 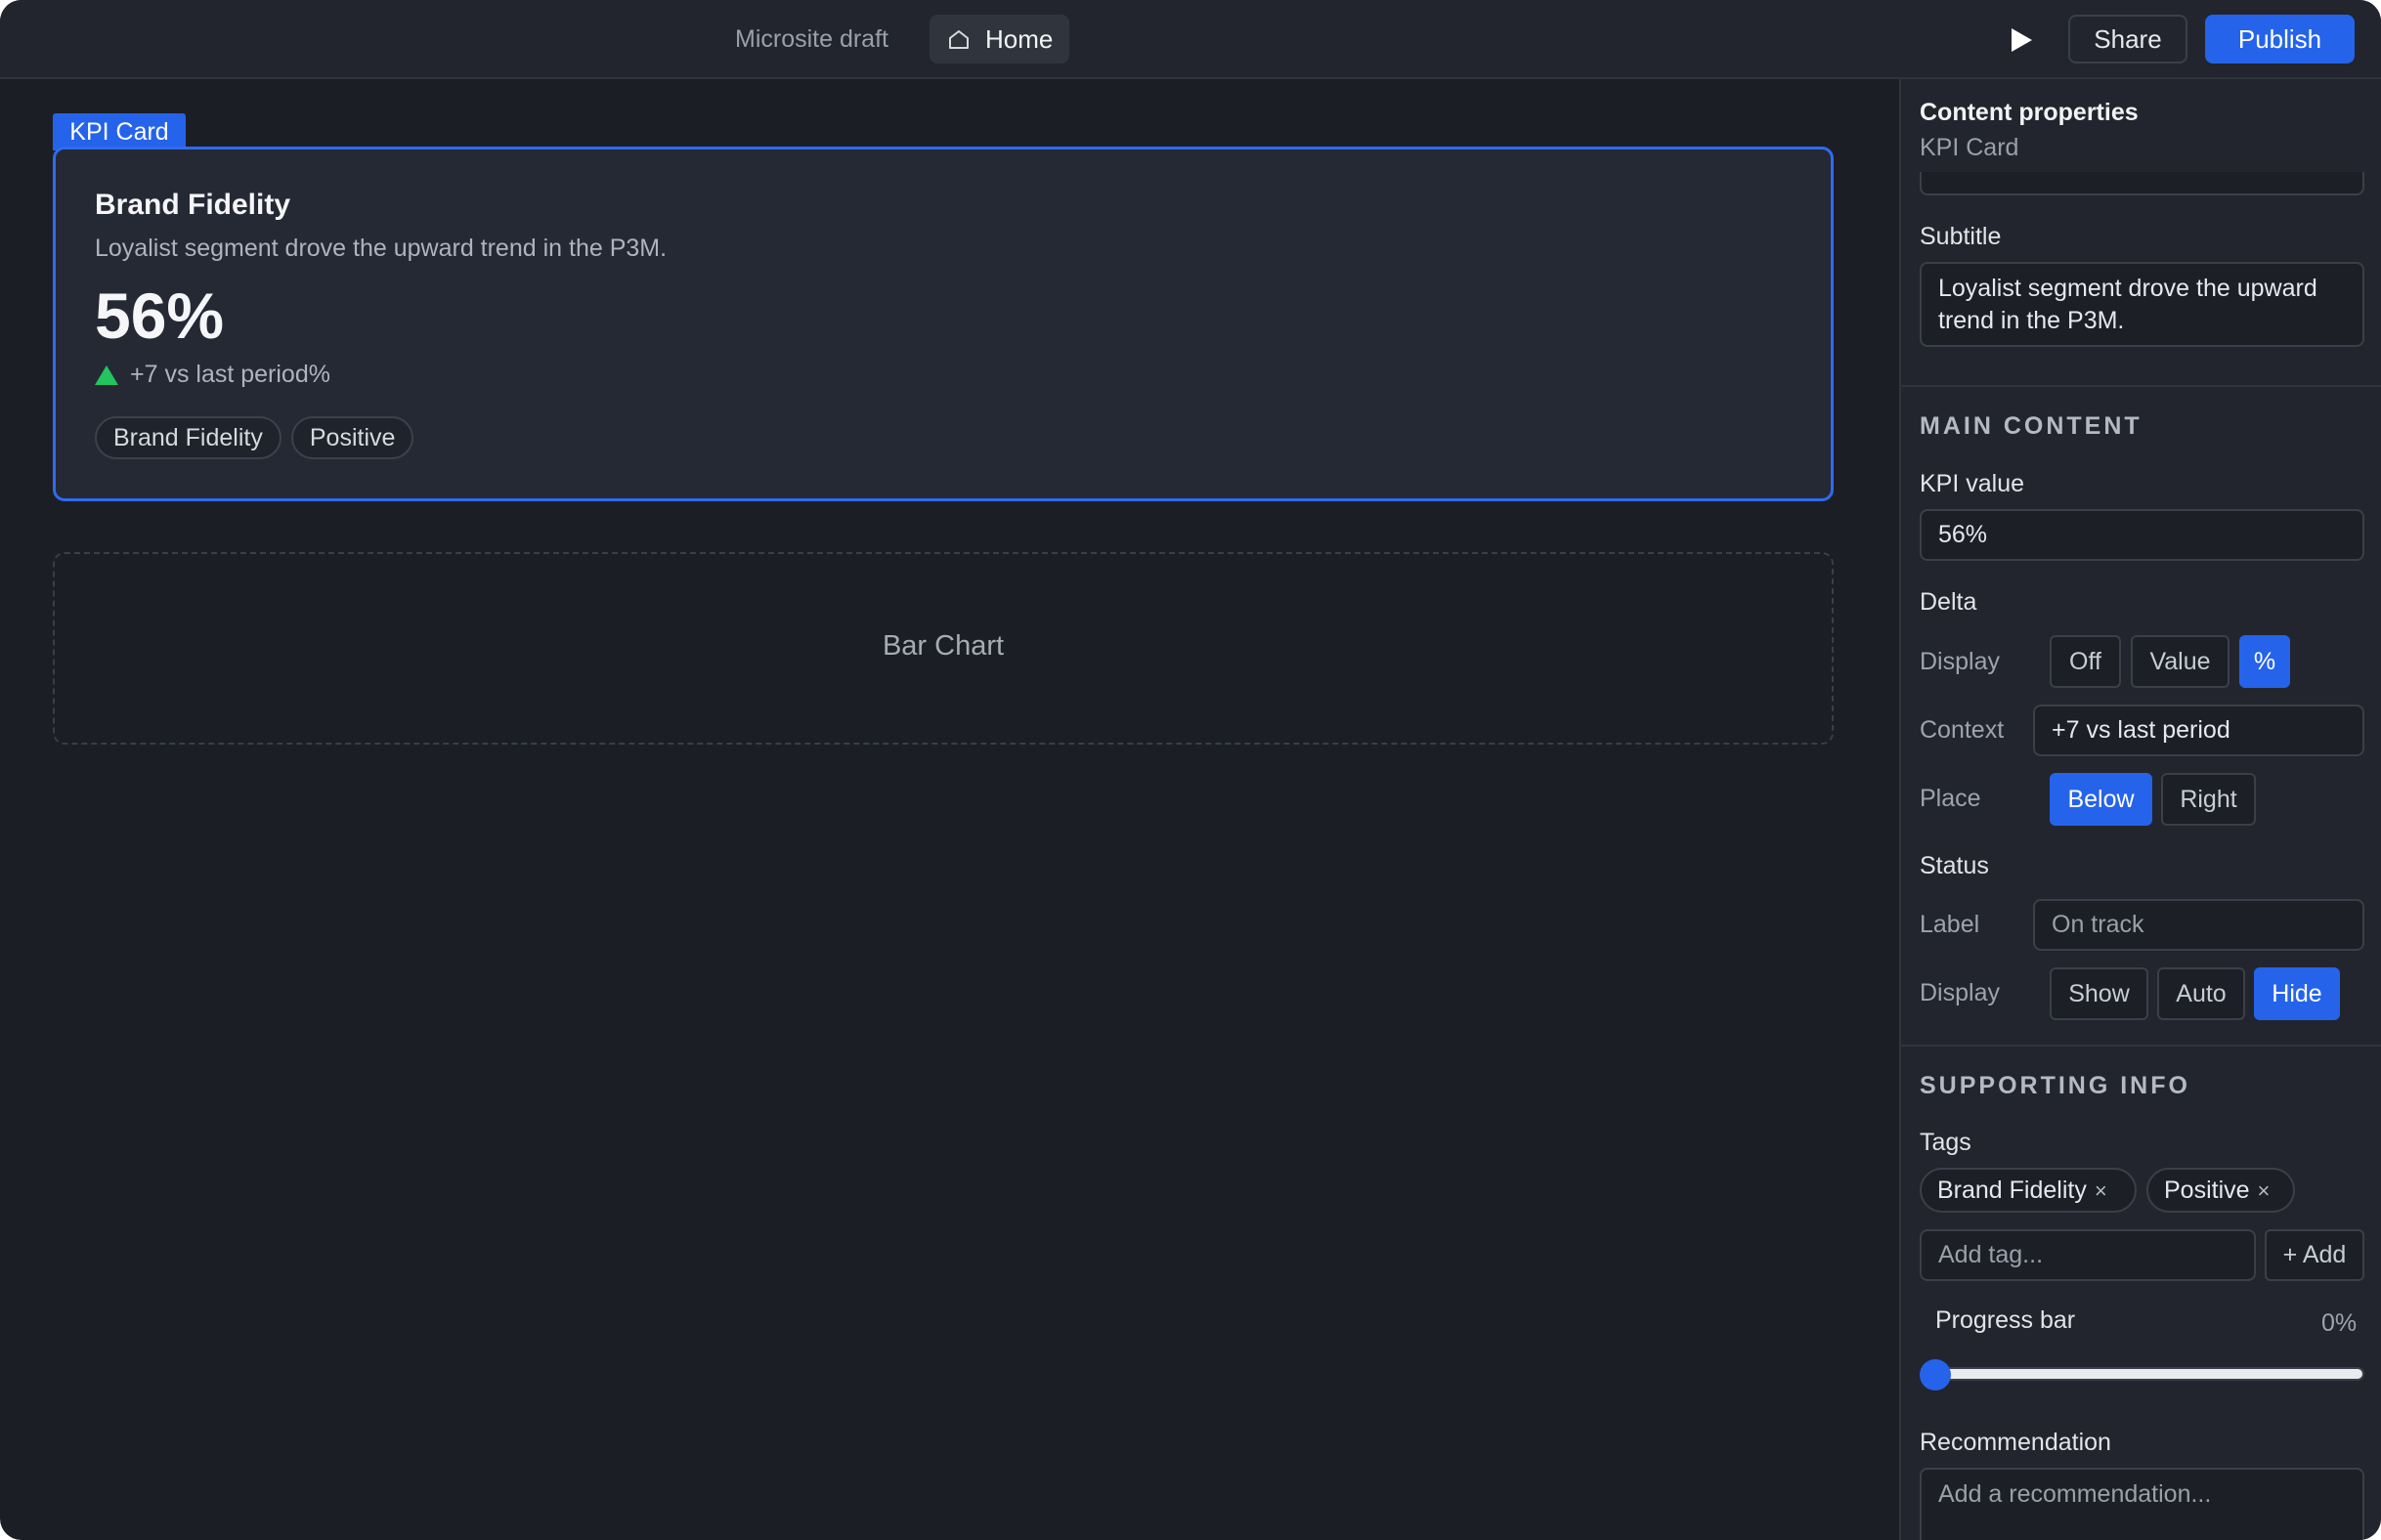 I want to click on top-bar: Microsite draft Home Share Publish, so click(x=1190, y=39).